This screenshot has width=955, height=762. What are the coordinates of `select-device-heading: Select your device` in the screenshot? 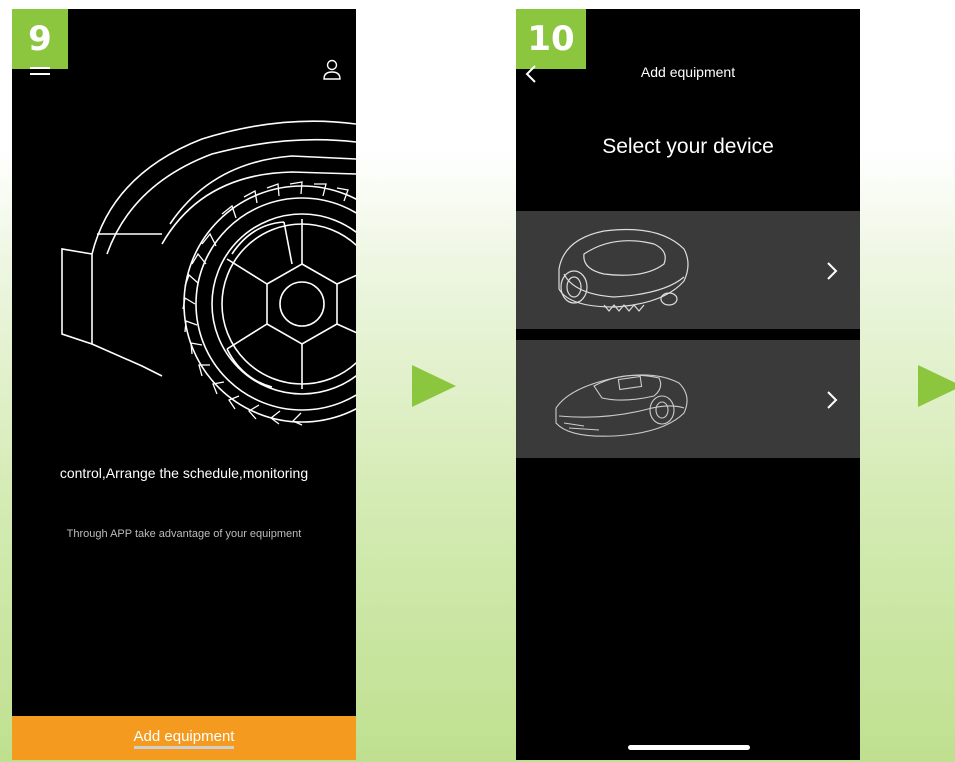 It's located at (688, 146).